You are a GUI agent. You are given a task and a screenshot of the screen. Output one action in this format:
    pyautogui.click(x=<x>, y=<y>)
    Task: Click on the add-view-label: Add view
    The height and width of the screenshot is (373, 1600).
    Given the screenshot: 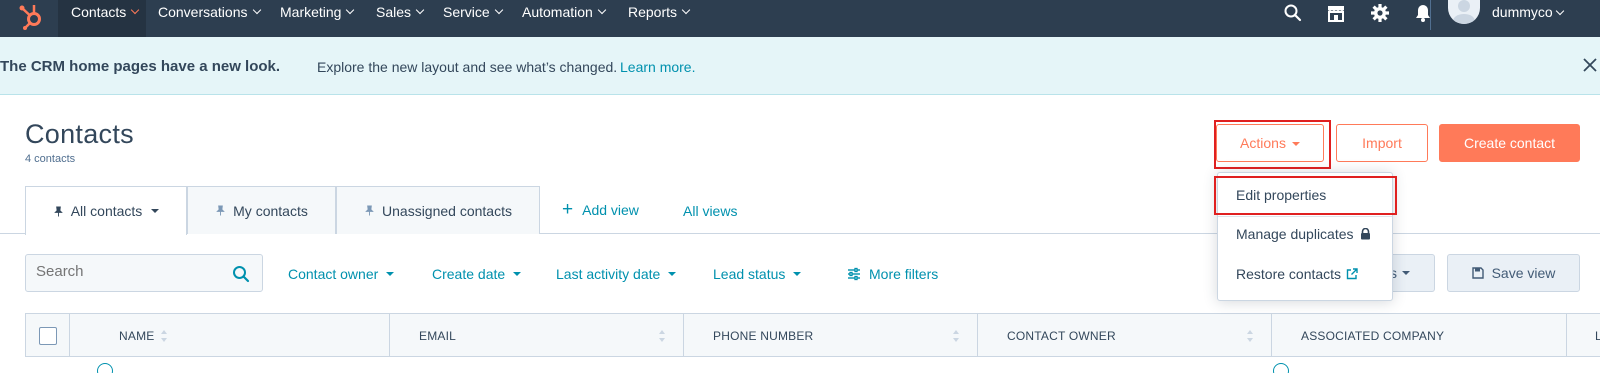 What is the action you would take?
    pyautogui.click(x=610, y=210)
    